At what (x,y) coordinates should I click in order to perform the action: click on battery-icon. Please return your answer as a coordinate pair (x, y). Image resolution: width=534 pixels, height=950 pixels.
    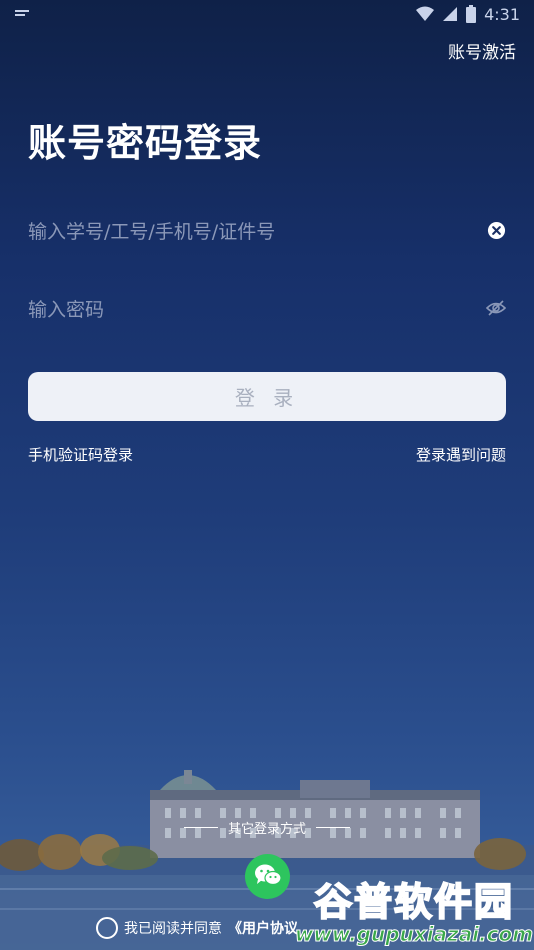
    Looking at the image, I should click on (471, 14).